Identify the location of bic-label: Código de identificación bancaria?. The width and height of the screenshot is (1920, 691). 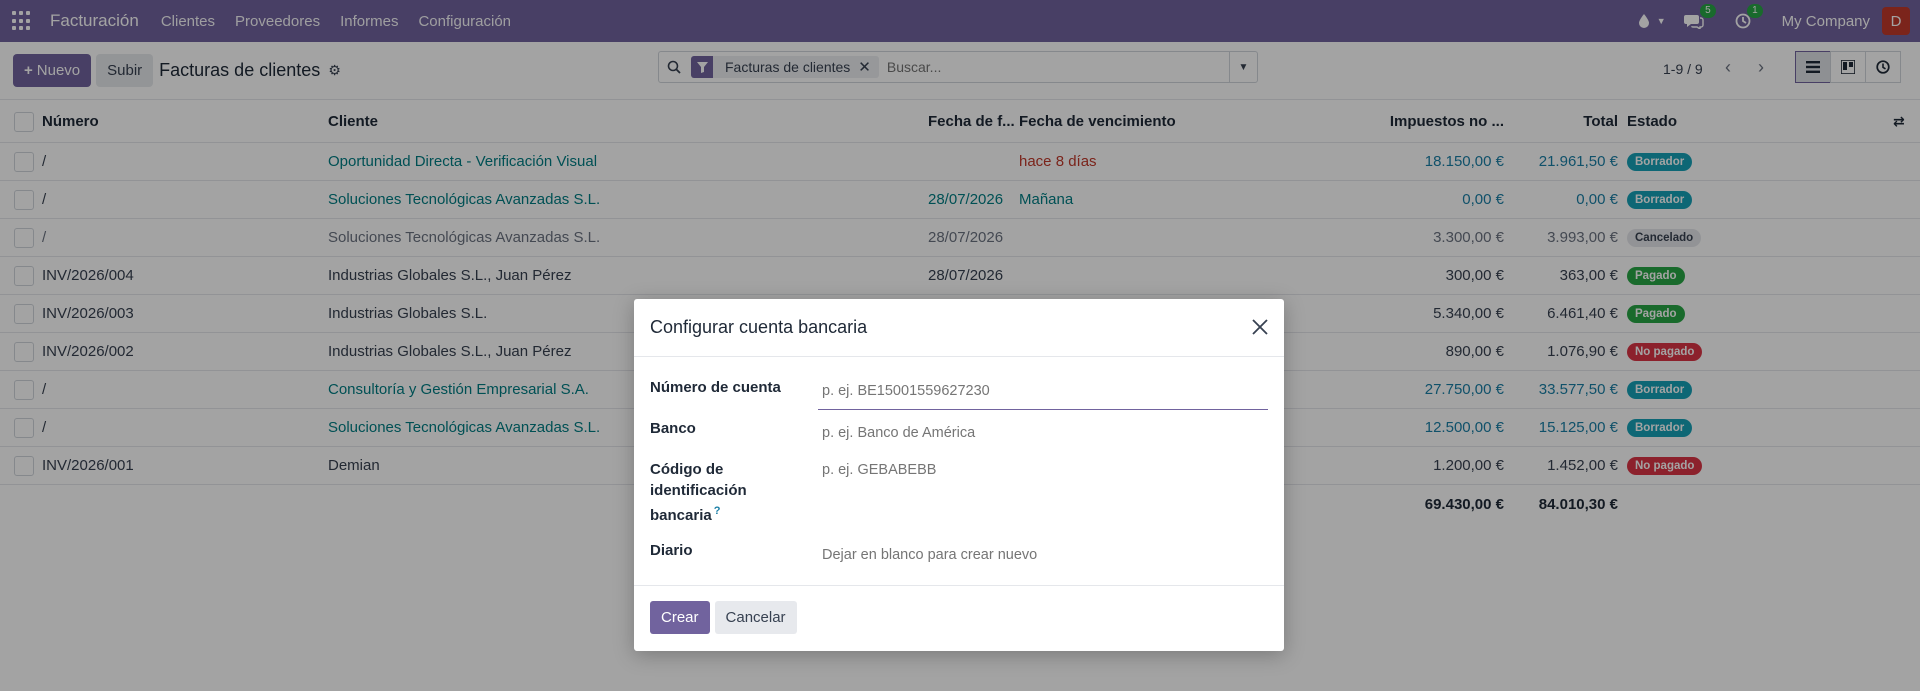
(720, 491).